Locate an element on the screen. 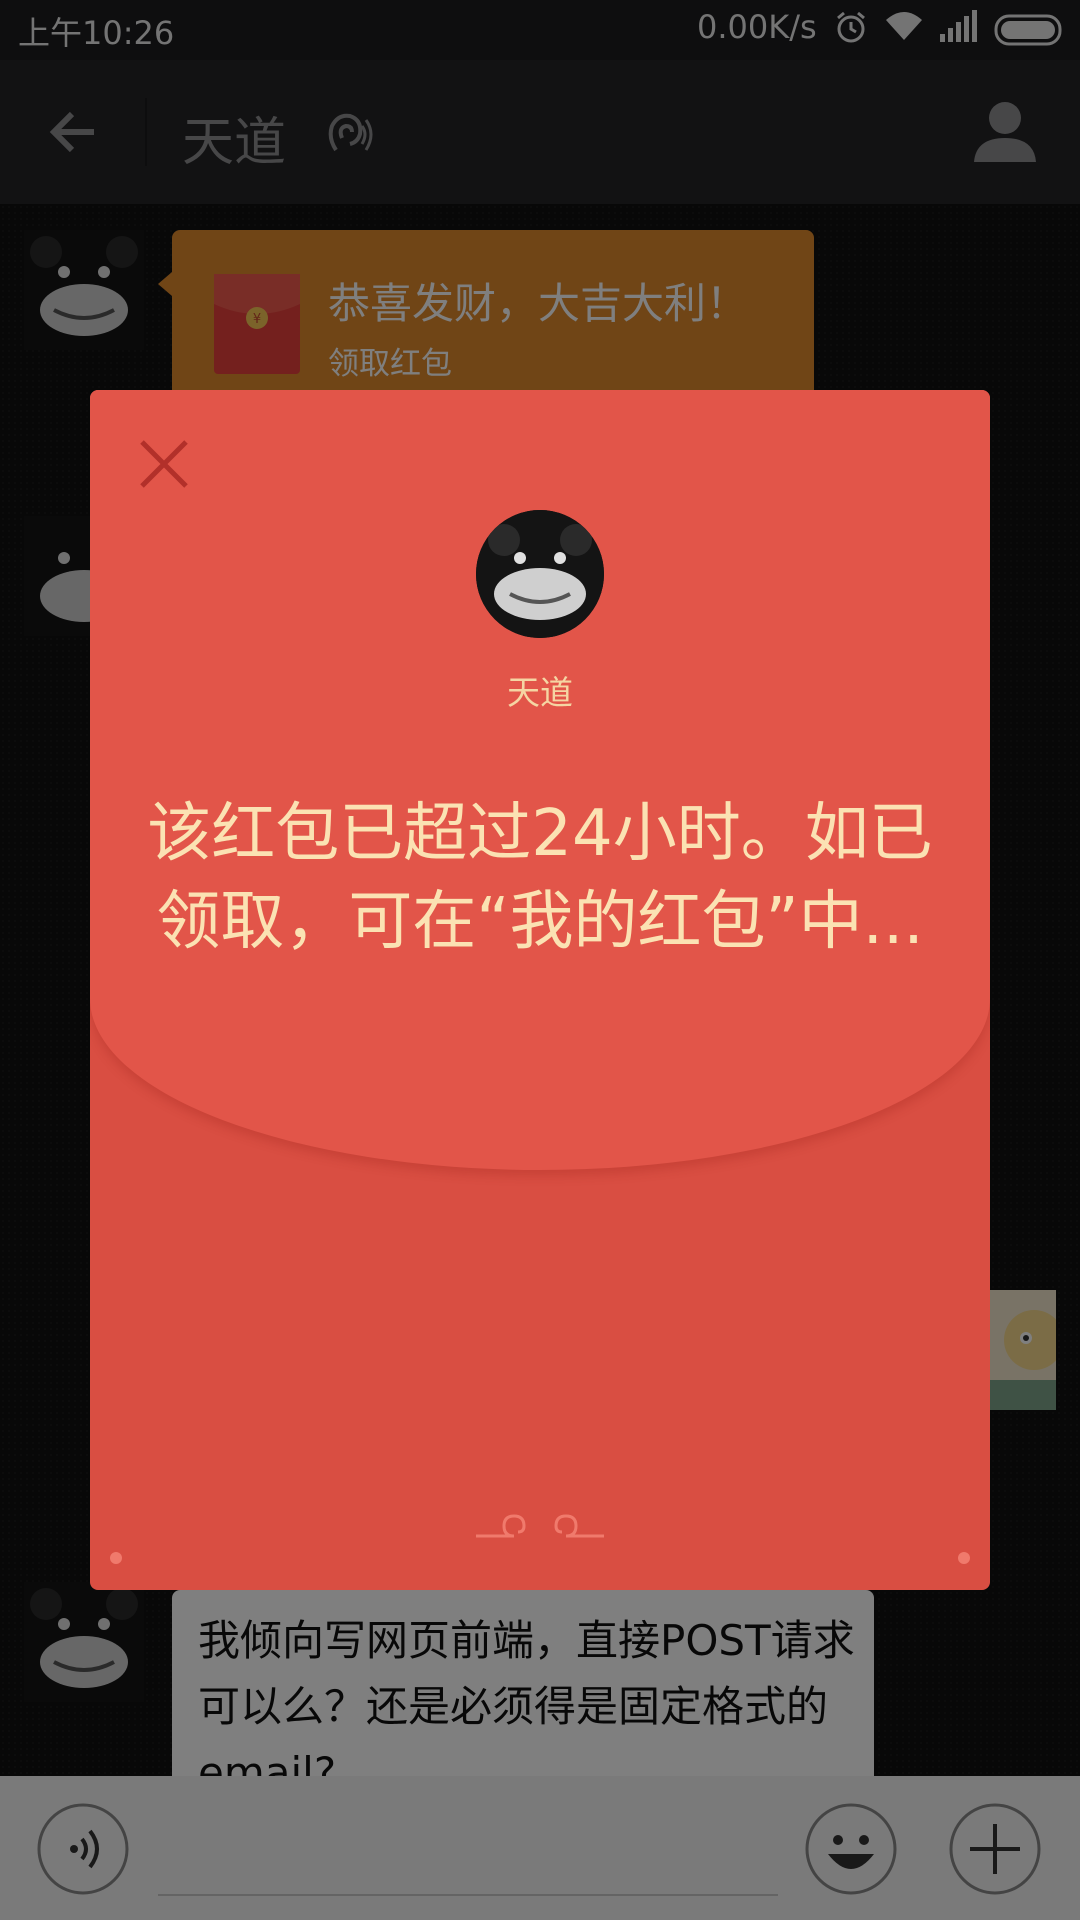 The image size is (1080, 1920). modal-avatar is located at coordinates (540, 574).